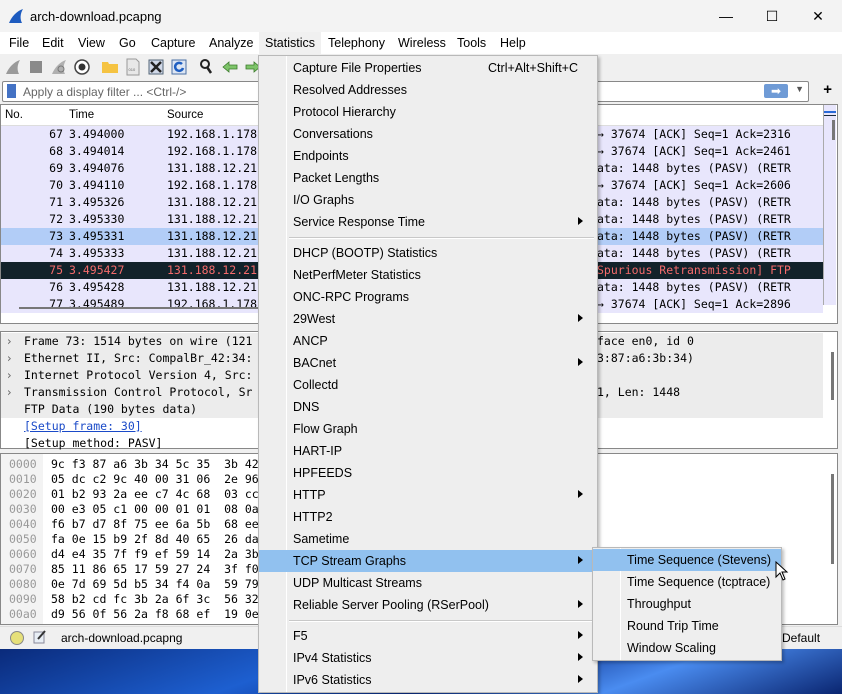  Describe the element at coordinates (428, 680) in the screenshot. I see `menu-item-ipv6-statistics: IPv6 Statistics` at that location.